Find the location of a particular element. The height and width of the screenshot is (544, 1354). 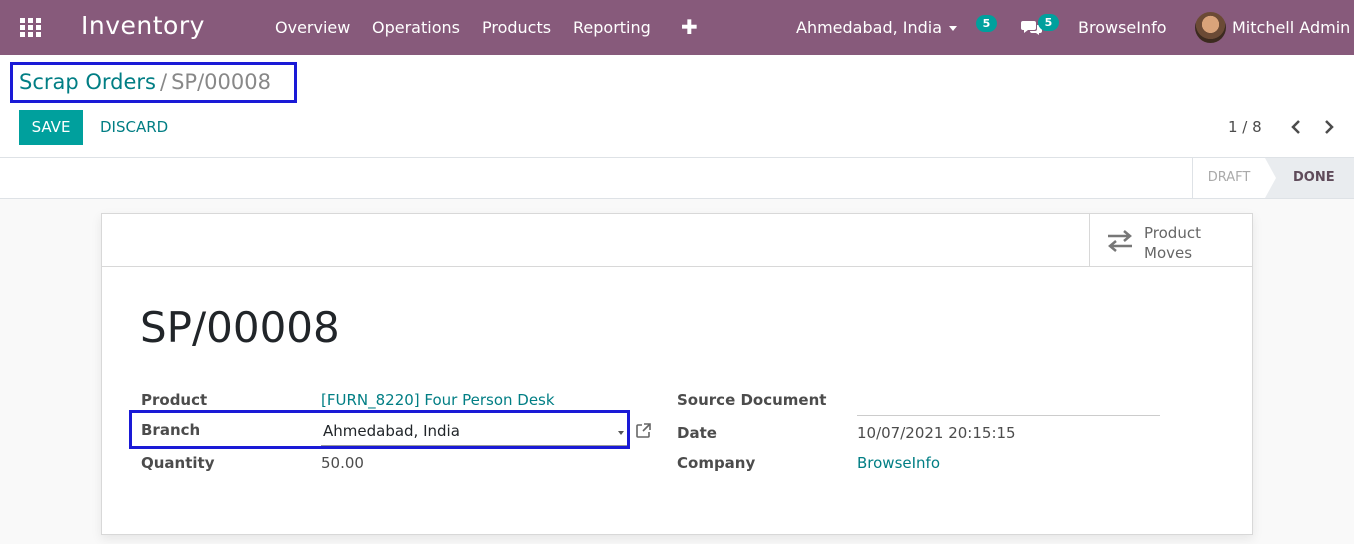

company-value: BrowseInfo is located at coordinates (898, 463).